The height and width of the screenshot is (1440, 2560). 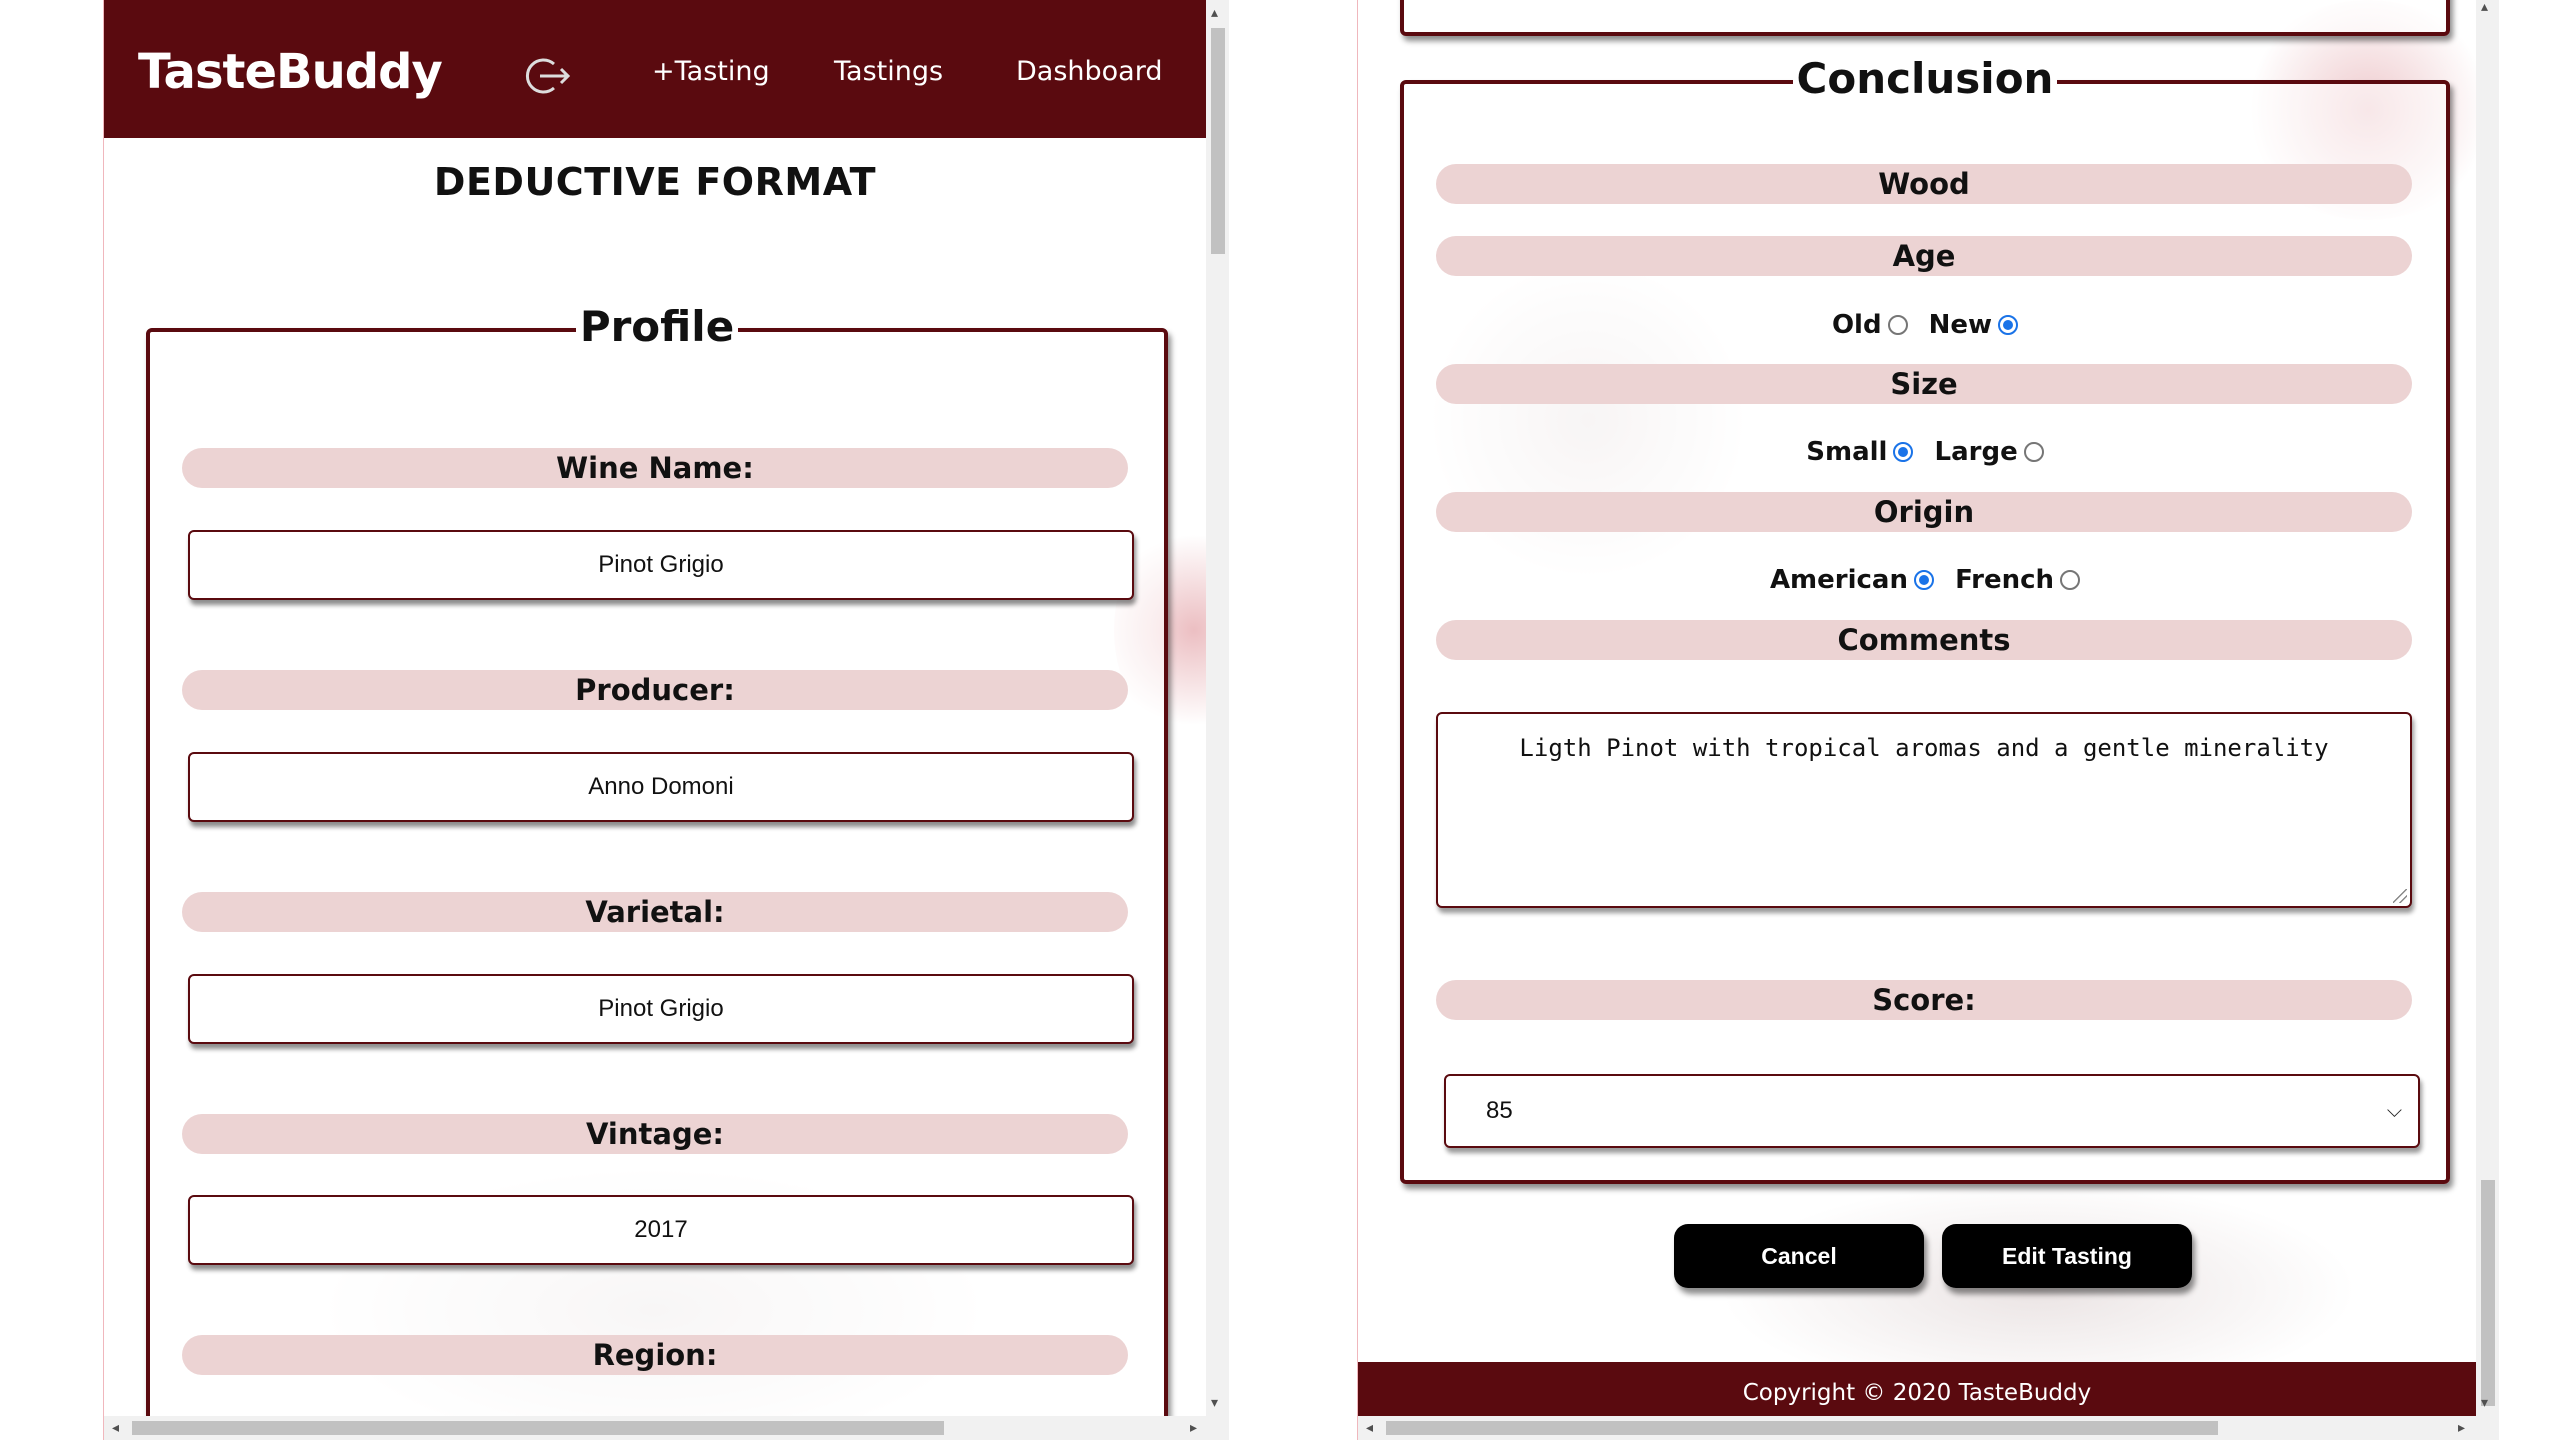 What do you see at coordinates (1925, 18) in the screenshot?
I see `previous-fieldset-edge` at bounding box center [1925, 18].